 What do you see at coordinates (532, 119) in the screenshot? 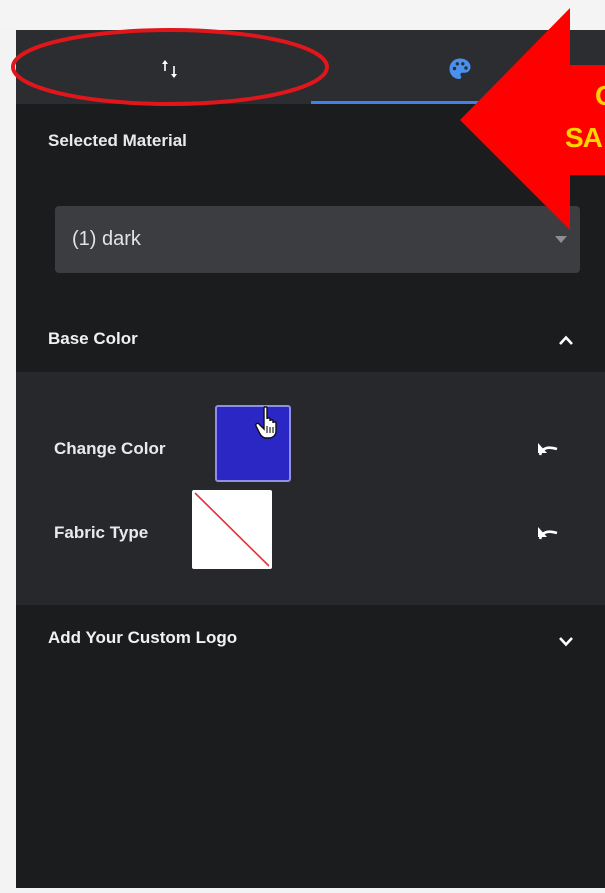
I see `red-arrow` at bounding box center [532, 119].